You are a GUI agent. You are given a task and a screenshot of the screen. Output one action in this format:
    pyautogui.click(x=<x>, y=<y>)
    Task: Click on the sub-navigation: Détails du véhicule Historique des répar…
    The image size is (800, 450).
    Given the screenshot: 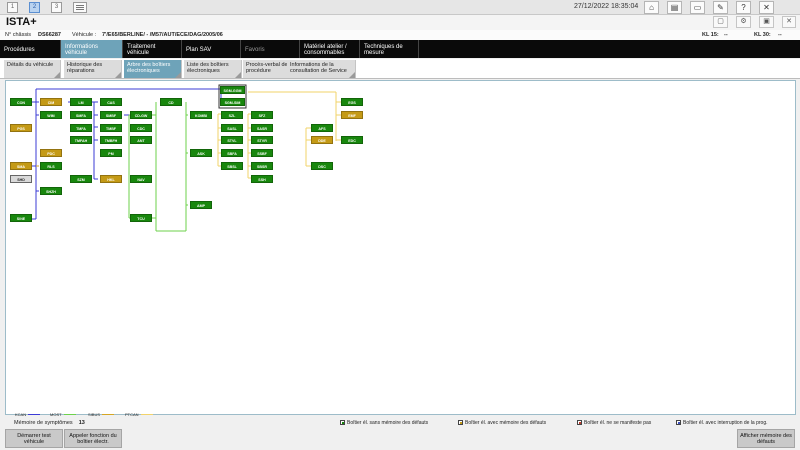 What is the action you would take?
    pyautogui.click(x=400, y=69)
    